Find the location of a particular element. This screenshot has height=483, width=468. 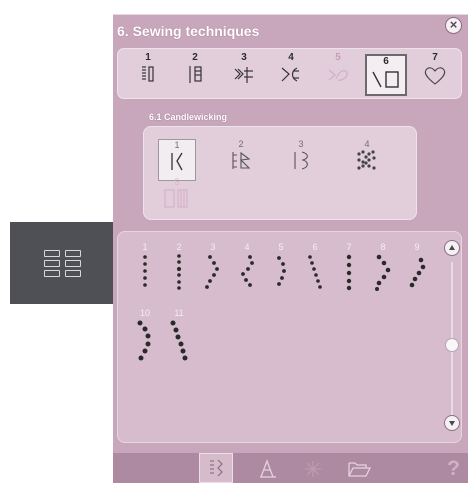

subcategory-item: 1 is located at coordinates (177, 160).